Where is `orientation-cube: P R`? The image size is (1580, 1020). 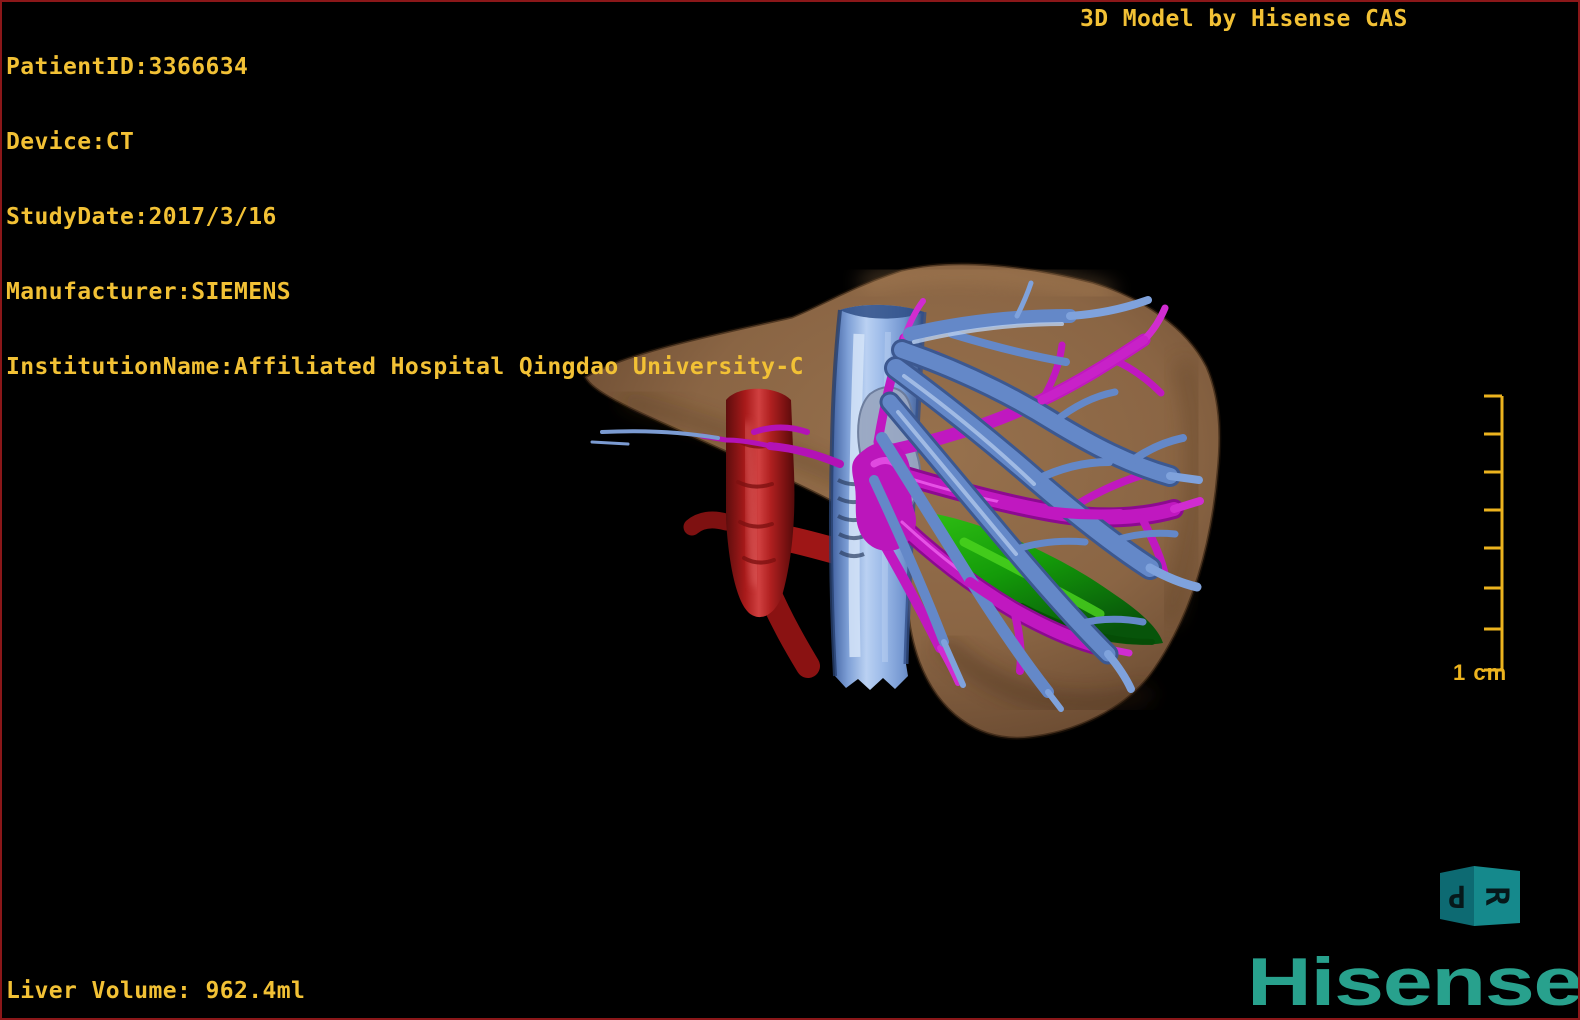
orientation-cube: P R is located at coordinates (1482, 894).